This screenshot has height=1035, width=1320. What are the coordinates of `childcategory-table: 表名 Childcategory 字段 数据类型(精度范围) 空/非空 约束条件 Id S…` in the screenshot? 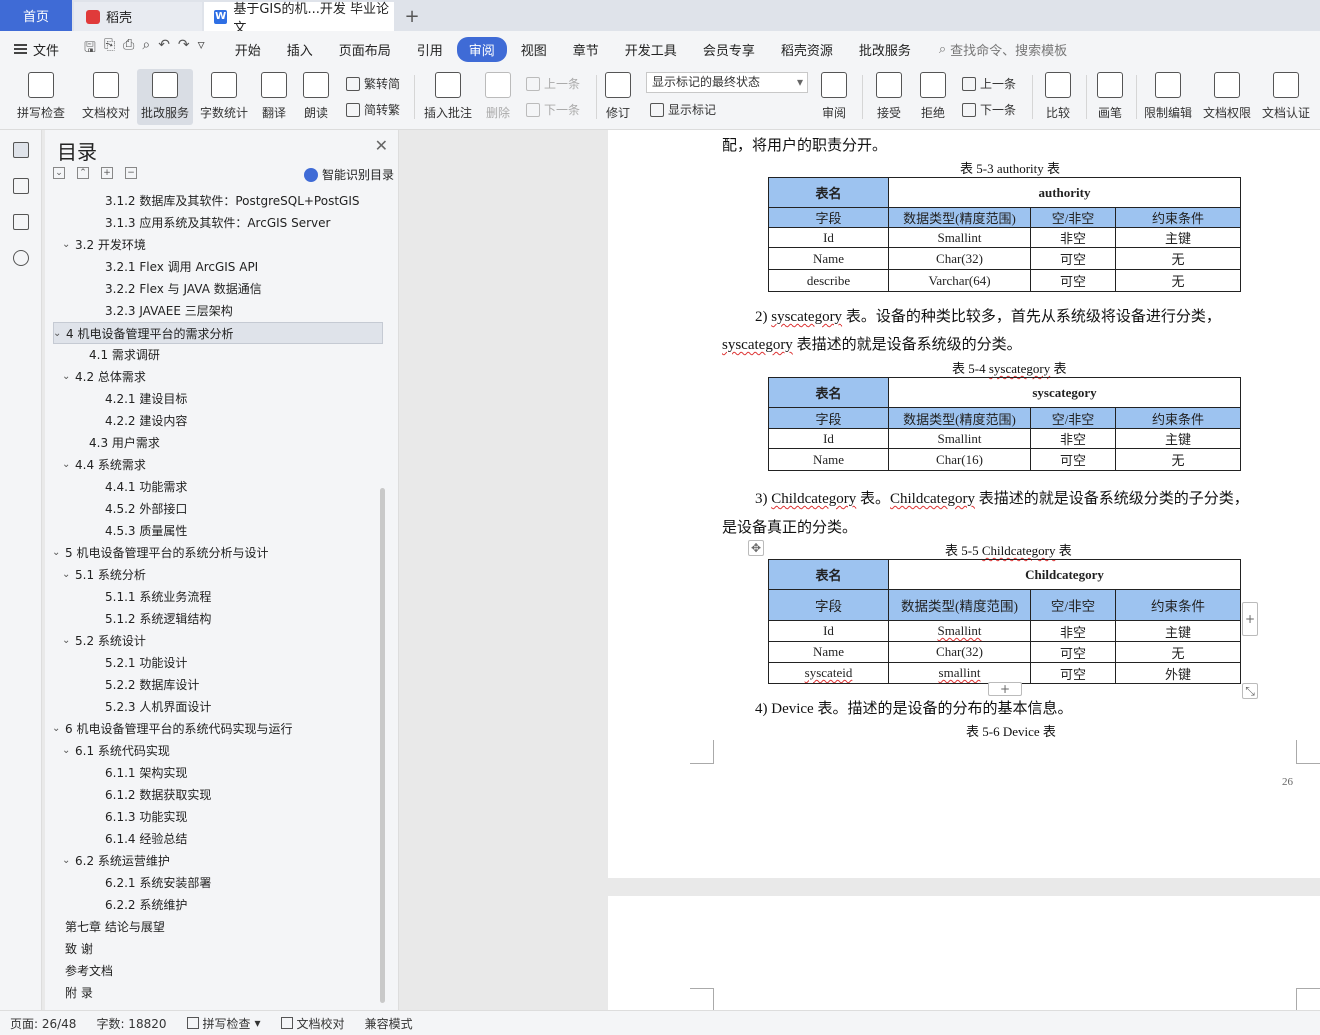 It's located at (1004, 621).